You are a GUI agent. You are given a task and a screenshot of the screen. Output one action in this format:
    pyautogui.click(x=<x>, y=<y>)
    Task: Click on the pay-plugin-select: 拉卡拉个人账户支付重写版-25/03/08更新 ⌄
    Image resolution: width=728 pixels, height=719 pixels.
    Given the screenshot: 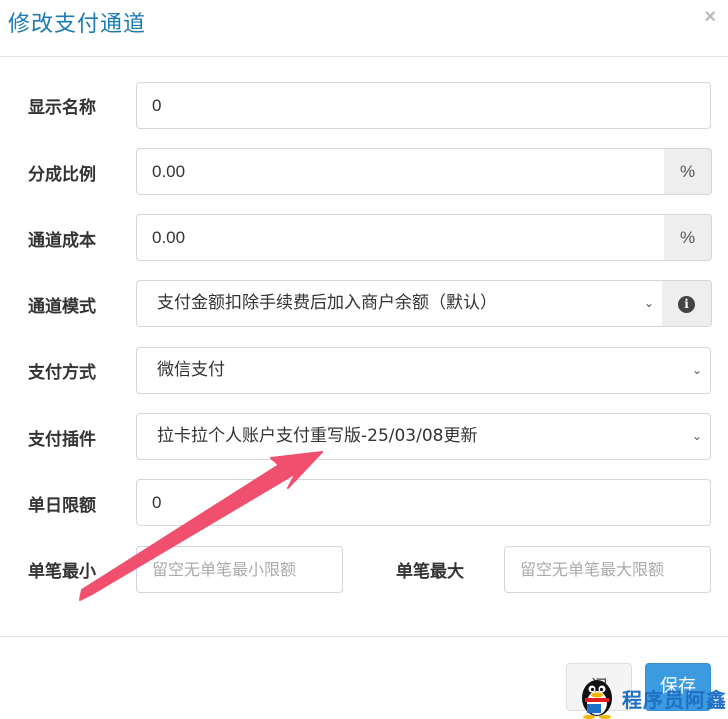 What is the action you would take?
    pyautogui.click(x=423, y=436)
    